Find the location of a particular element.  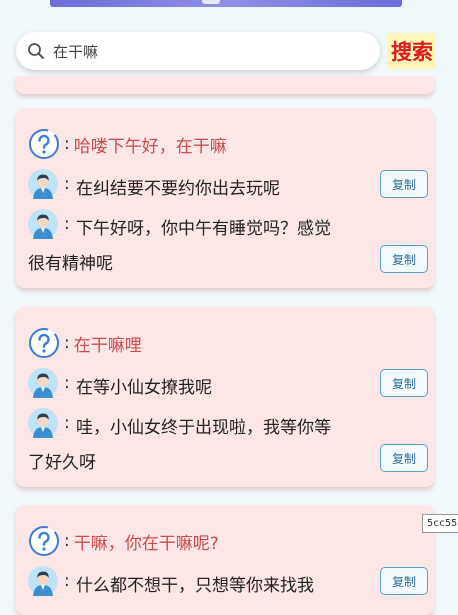

side-tag: 5cc55 is located at coordinates (440, 523).